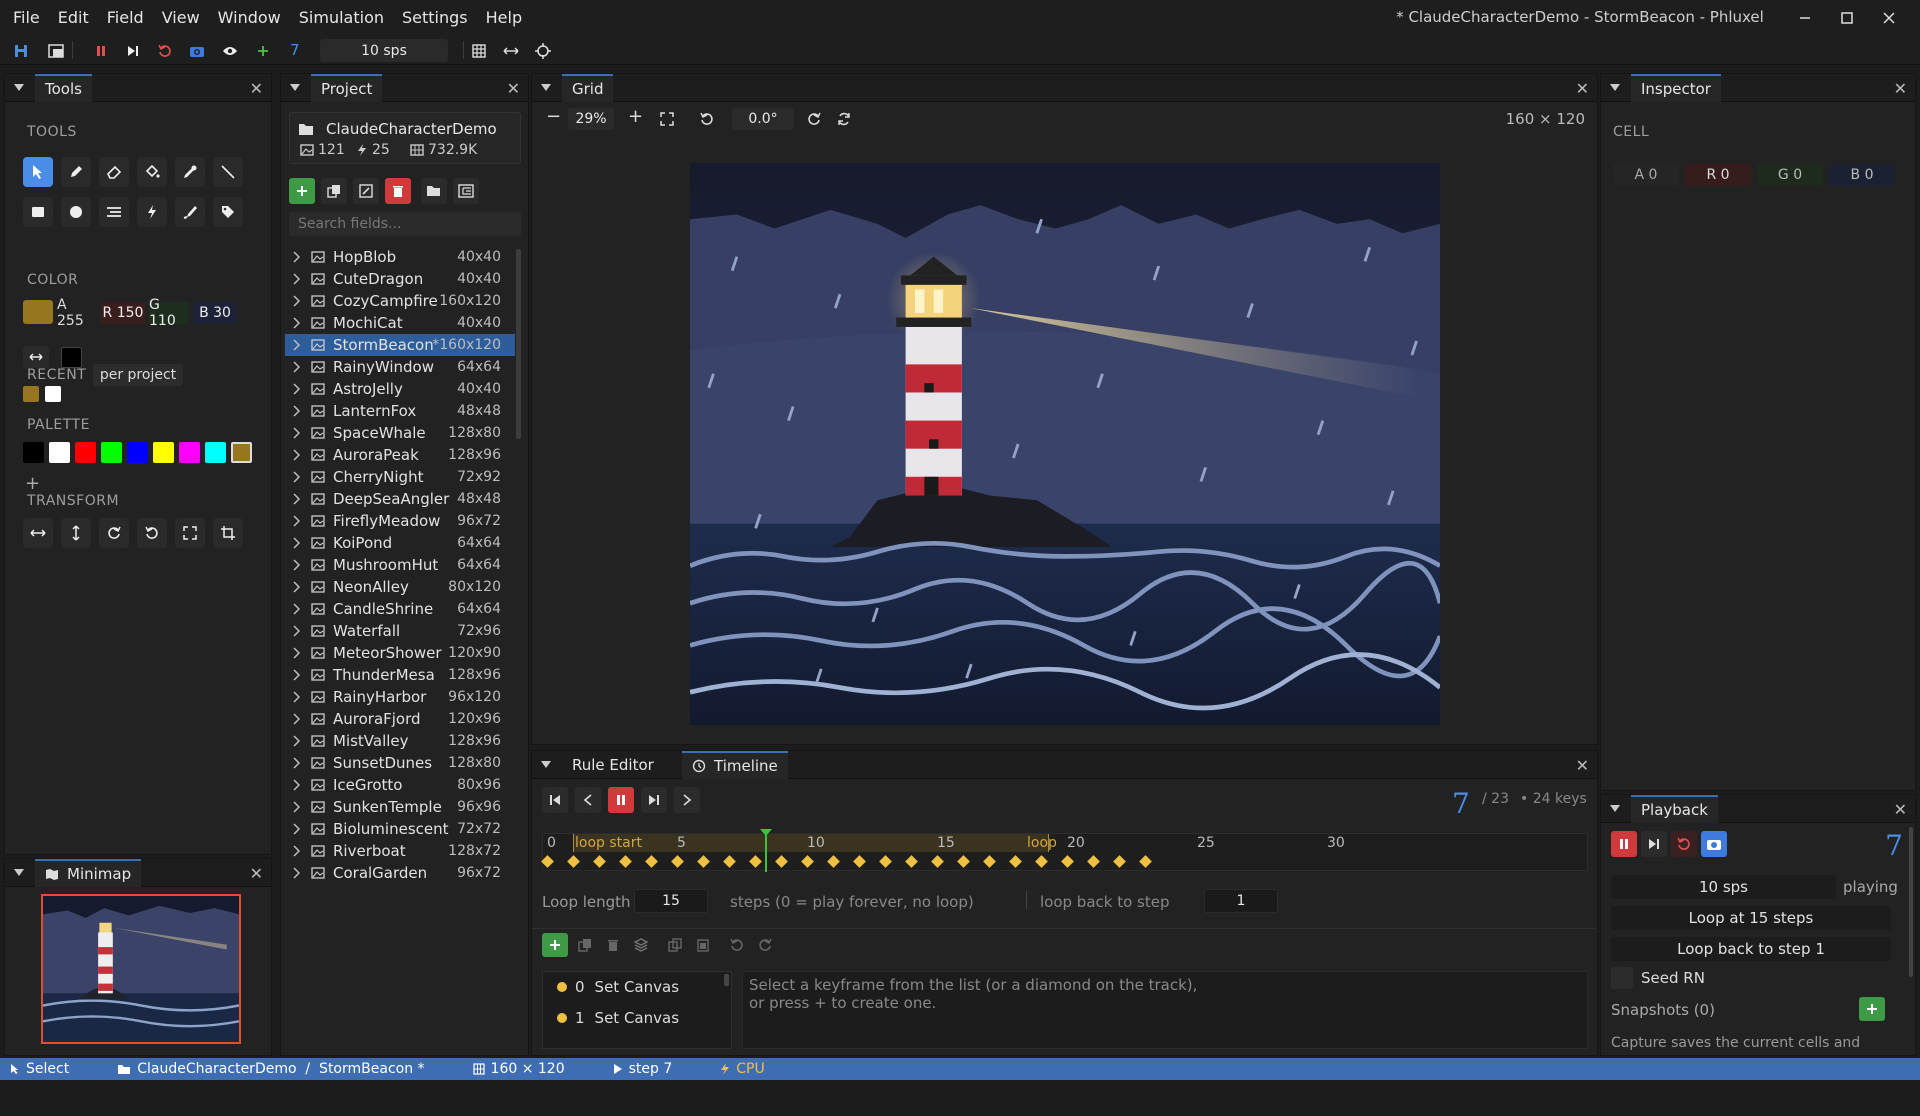 The height and width of the screenshot is (1116, 1920). What do you see at coordinates (32, 483) in the screenshot?
I see `add-palette-color-icon: +` at bounding box center [32, 483].